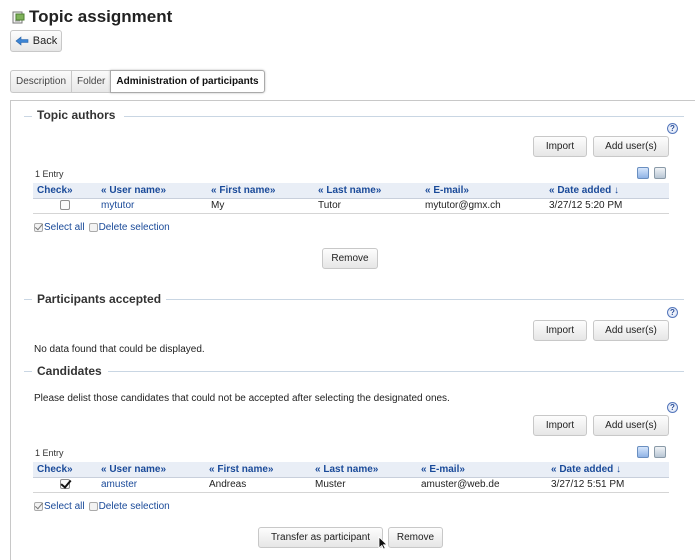  What do you see at coordinates (482, 485) in the screenshot?
I see `row-email: amuster@web.de` at bounding box center [482, 485].